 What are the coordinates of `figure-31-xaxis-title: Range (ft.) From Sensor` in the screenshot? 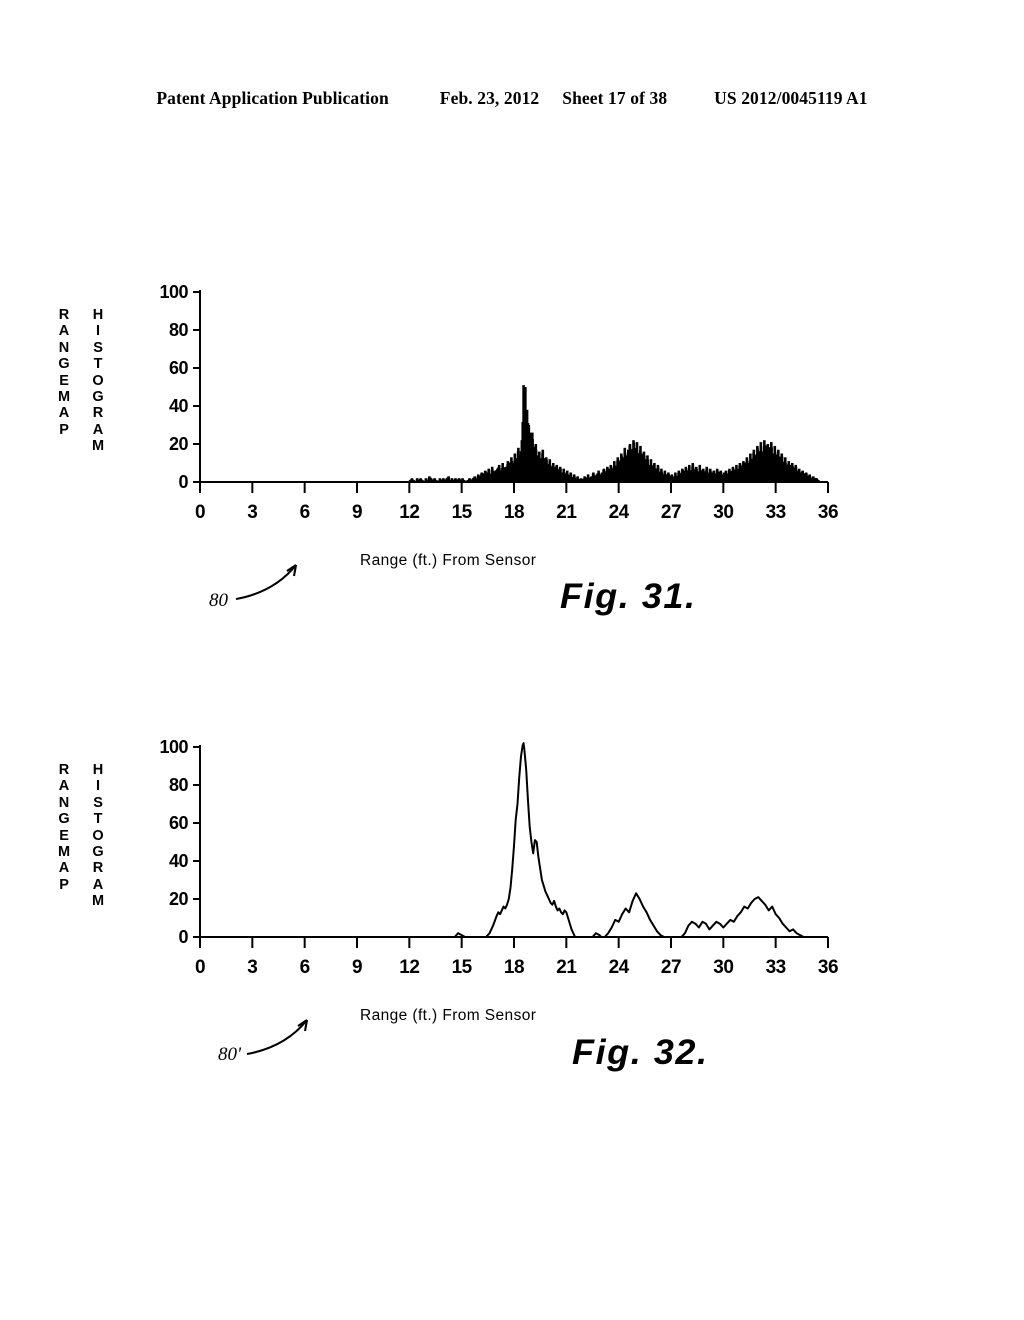 It's located at (448, 560).